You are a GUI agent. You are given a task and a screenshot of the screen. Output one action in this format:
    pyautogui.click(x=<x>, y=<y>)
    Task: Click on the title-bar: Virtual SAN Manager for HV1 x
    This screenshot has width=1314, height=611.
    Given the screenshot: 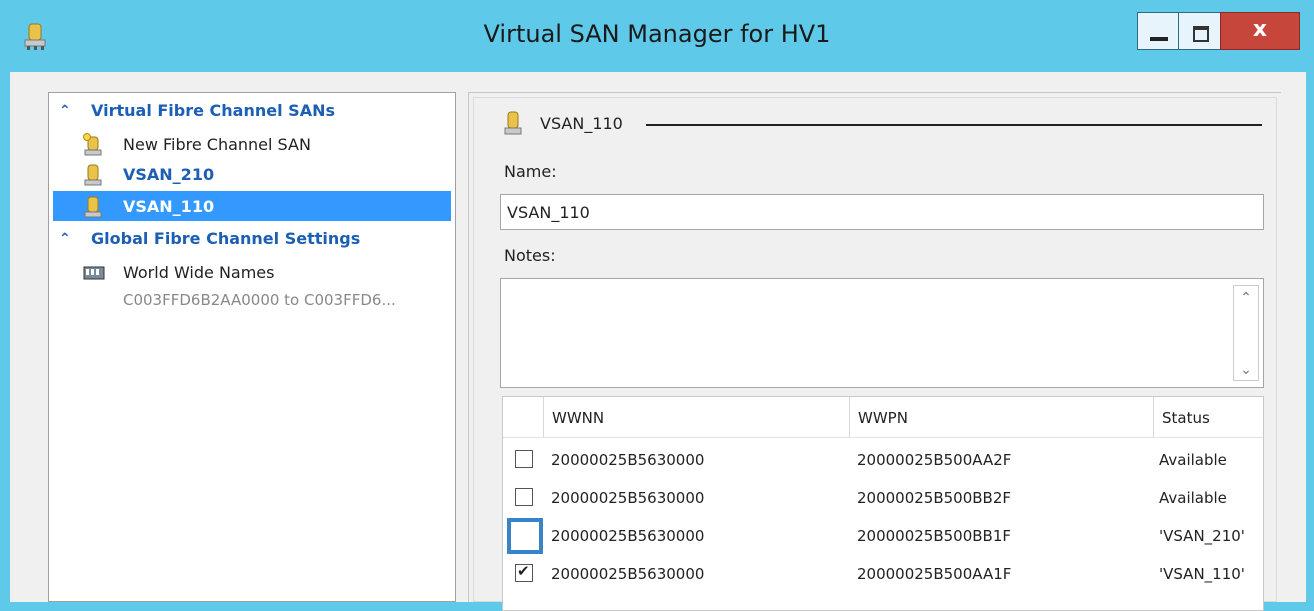 What is the action you would take?
    pyautogui.click(x=657, y=36)
    